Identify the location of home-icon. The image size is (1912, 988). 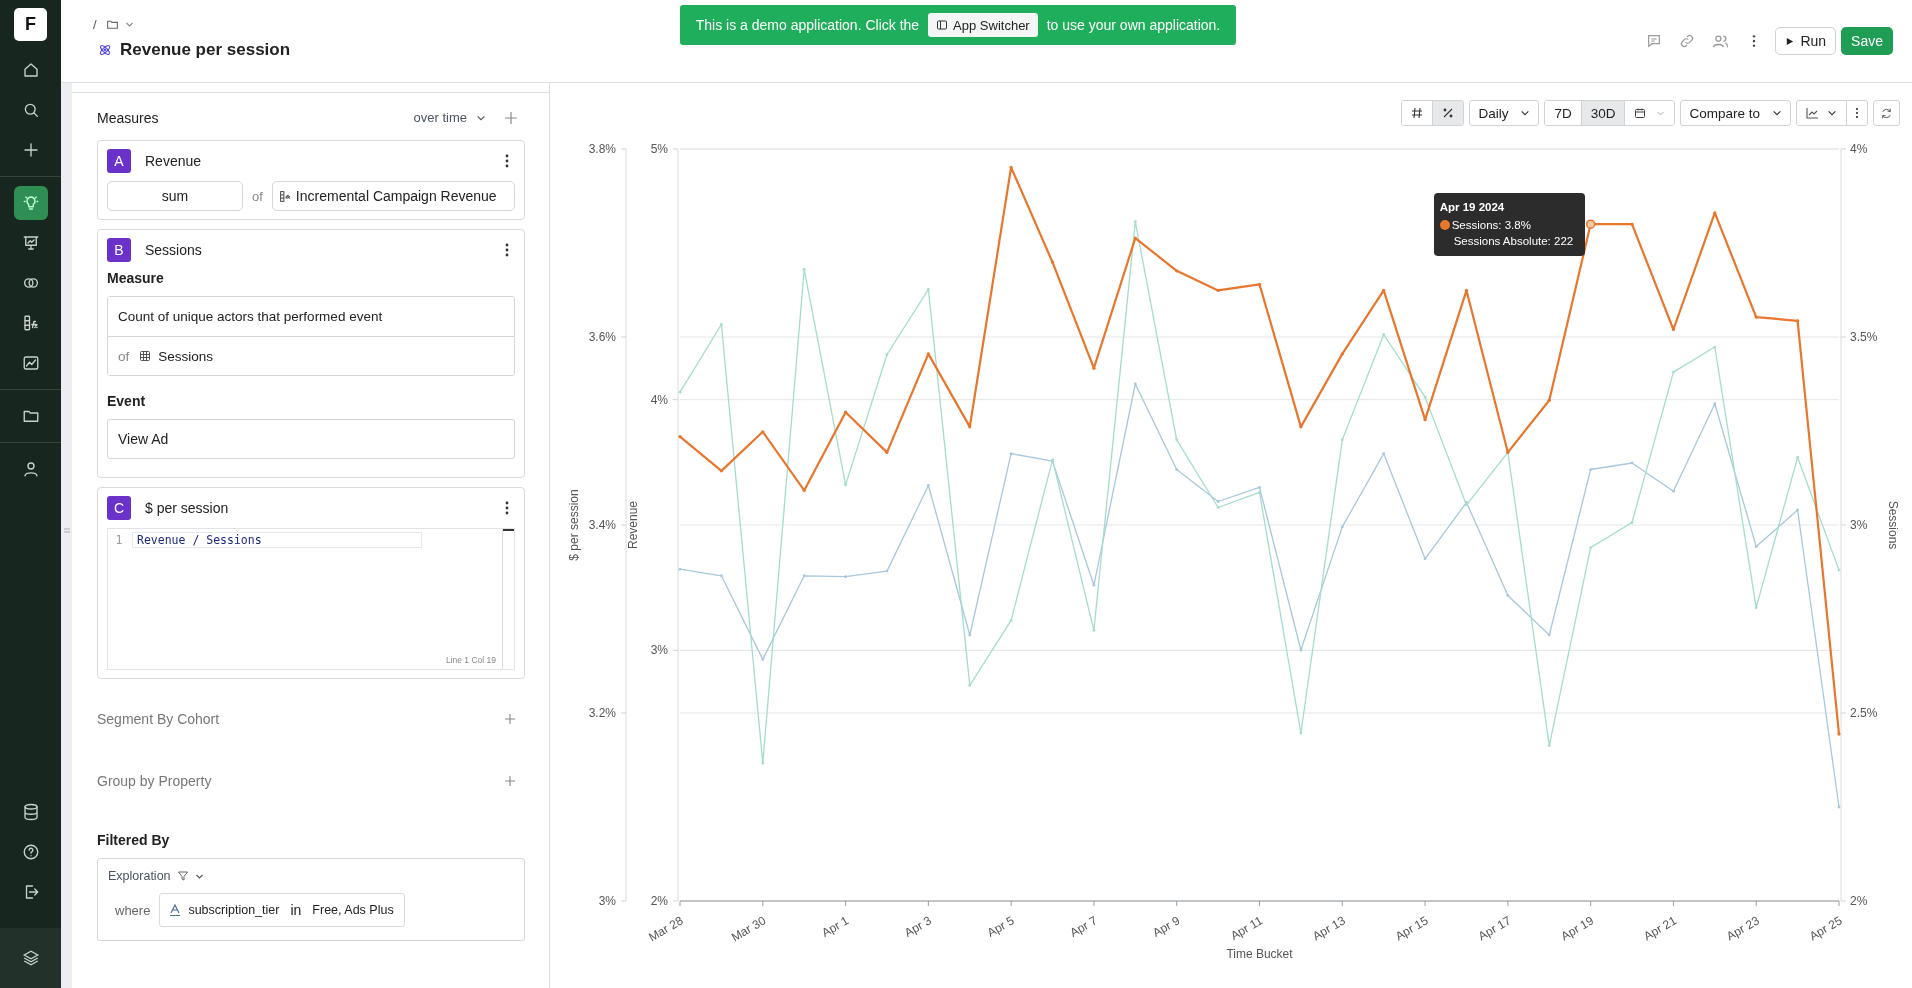
(30, 70).